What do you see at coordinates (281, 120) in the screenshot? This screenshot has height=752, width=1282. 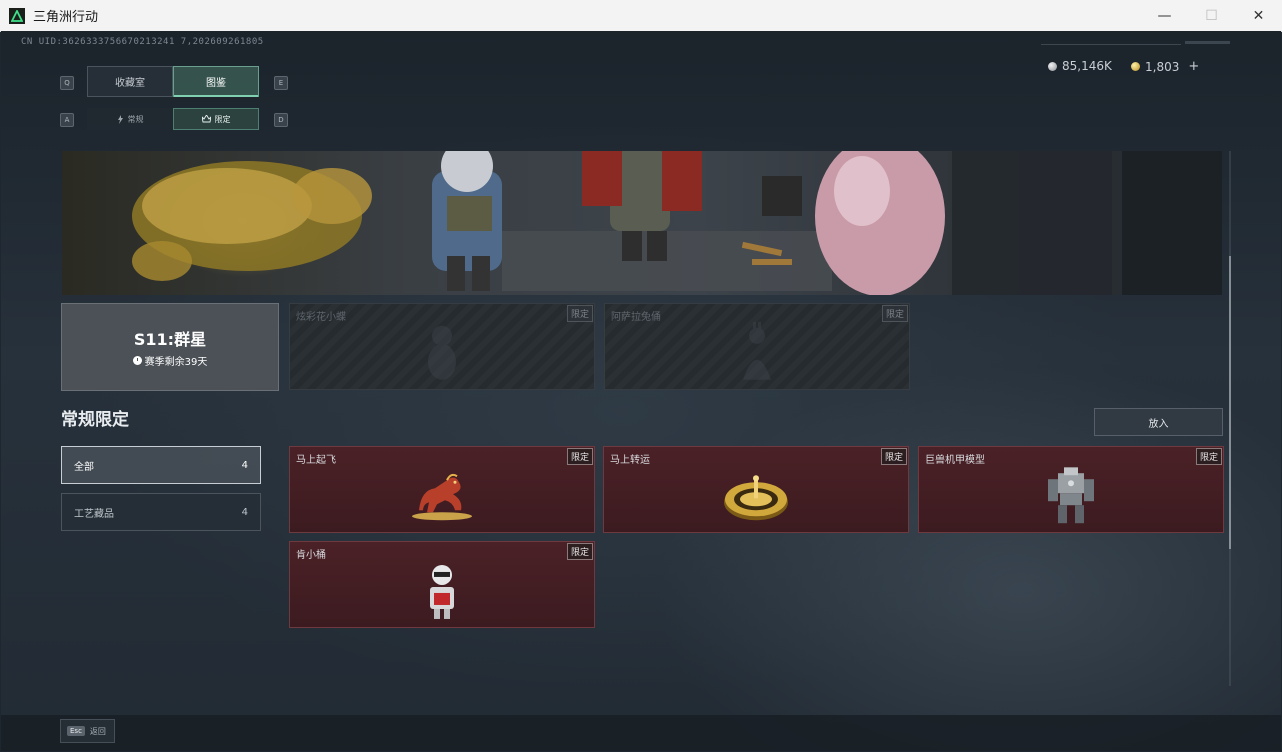 I see `key-hint-next-sub: D` at bounding box center [281, 120].